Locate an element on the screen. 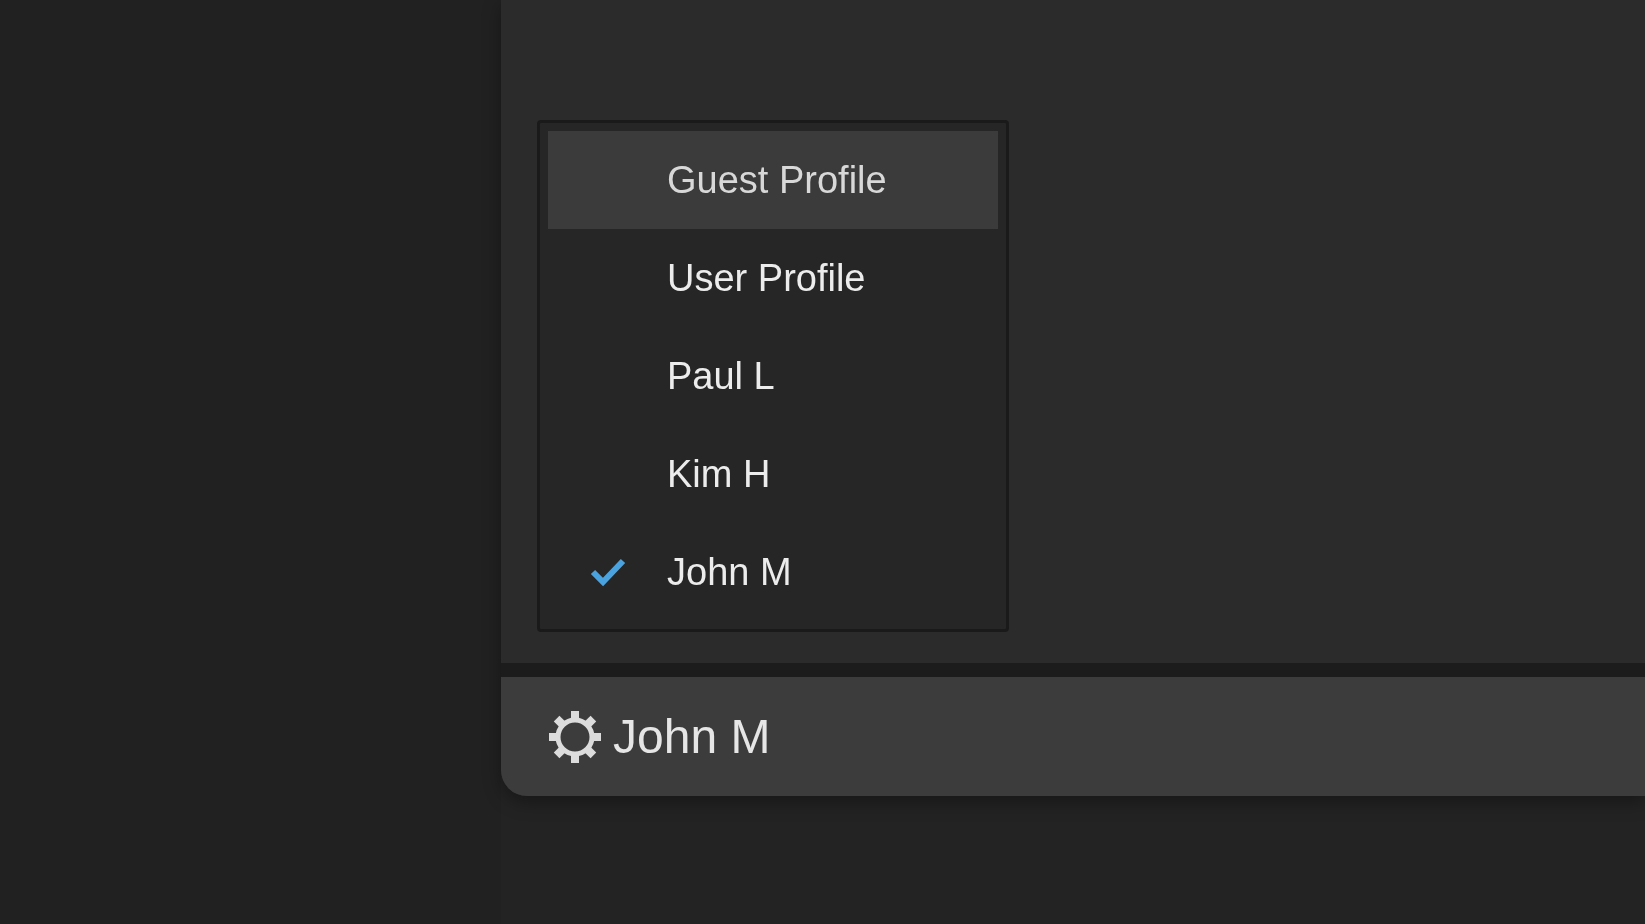 The image size is (1645, 924). menu-item: Guest Profile is located at coordinates (773, 180).